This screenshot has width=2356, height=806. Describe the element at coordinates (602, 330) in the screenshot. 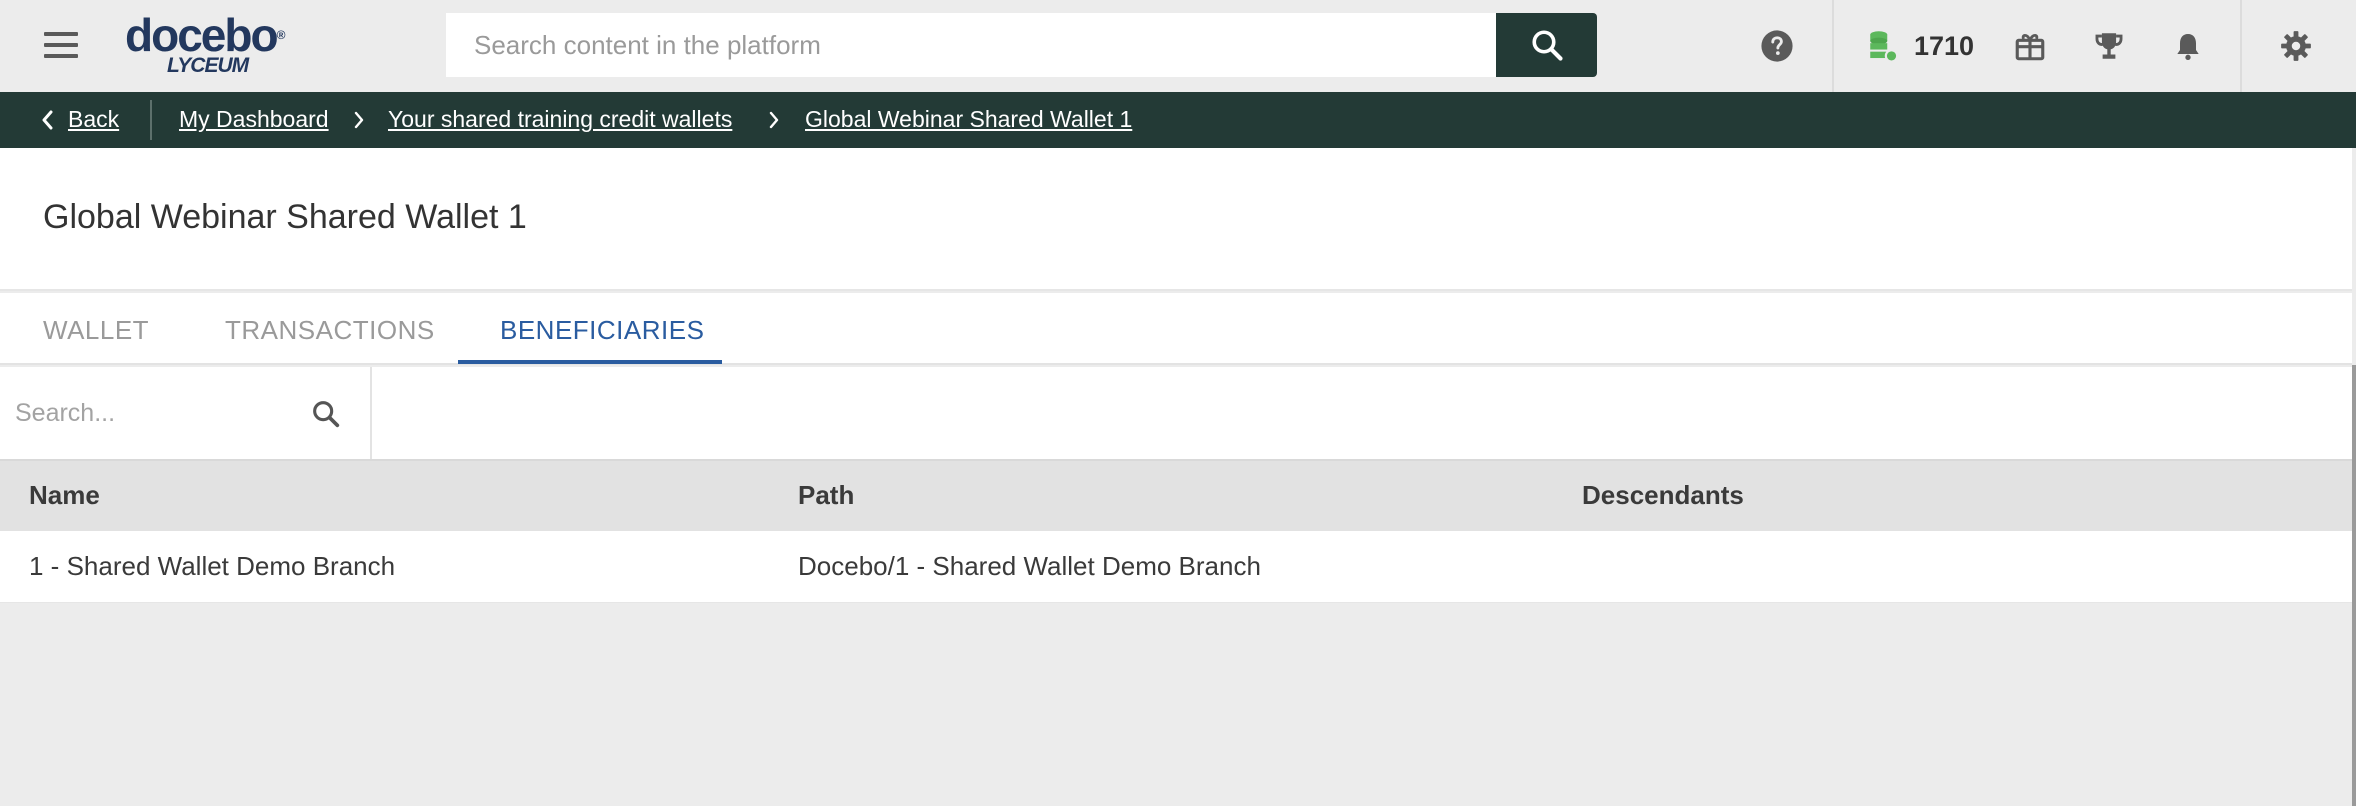

I see `tab-beneficiaries: BENEFICIARIES` at that location.